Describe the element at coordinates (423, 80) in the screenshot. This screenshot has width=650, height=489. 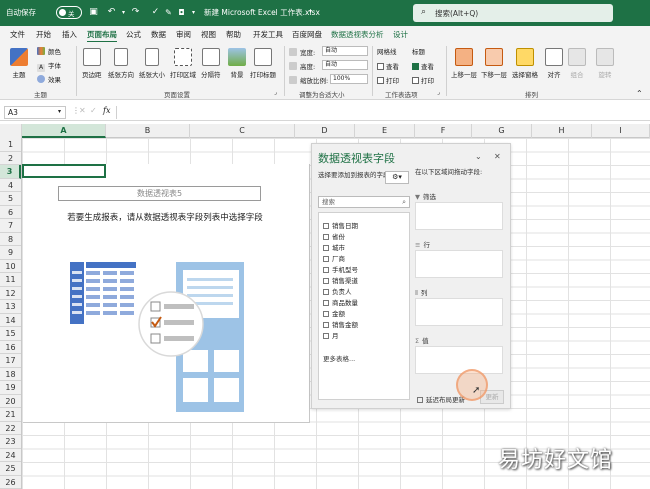
I see `headings-print-checkbox: 打印` at that location.